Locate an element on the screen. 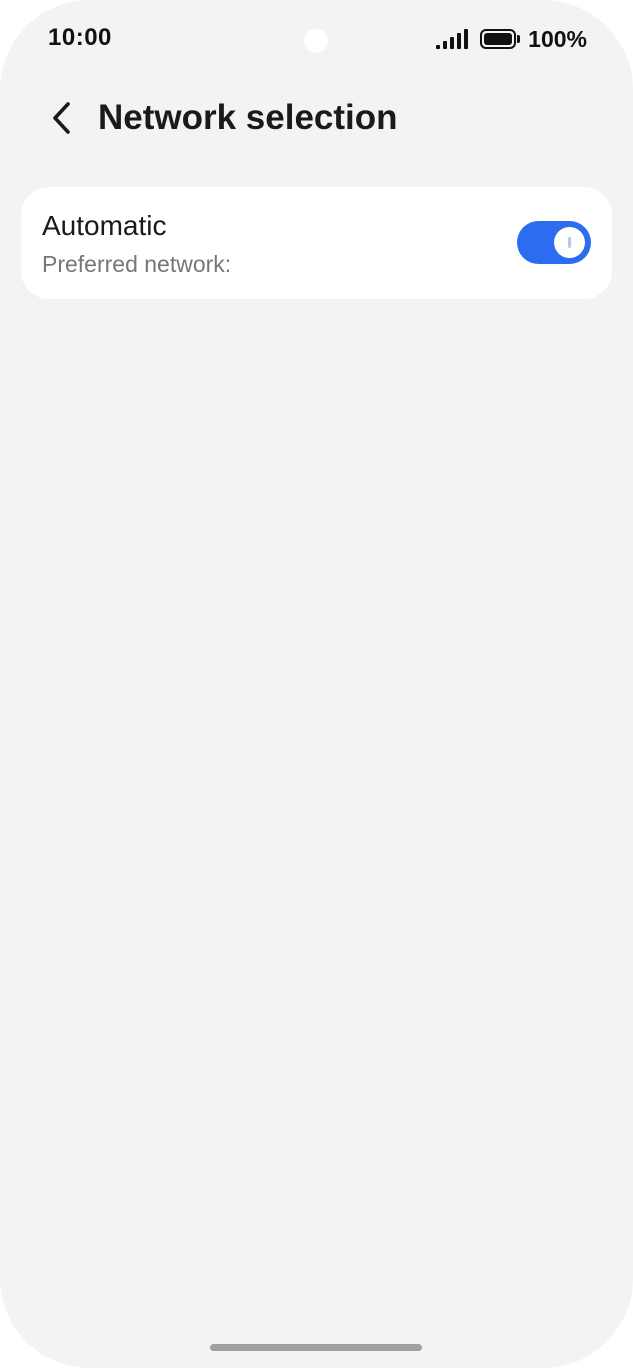 The width and height of the screenshot is (633, 1368). page-title: Network selection is located at coordinates (248, 117).